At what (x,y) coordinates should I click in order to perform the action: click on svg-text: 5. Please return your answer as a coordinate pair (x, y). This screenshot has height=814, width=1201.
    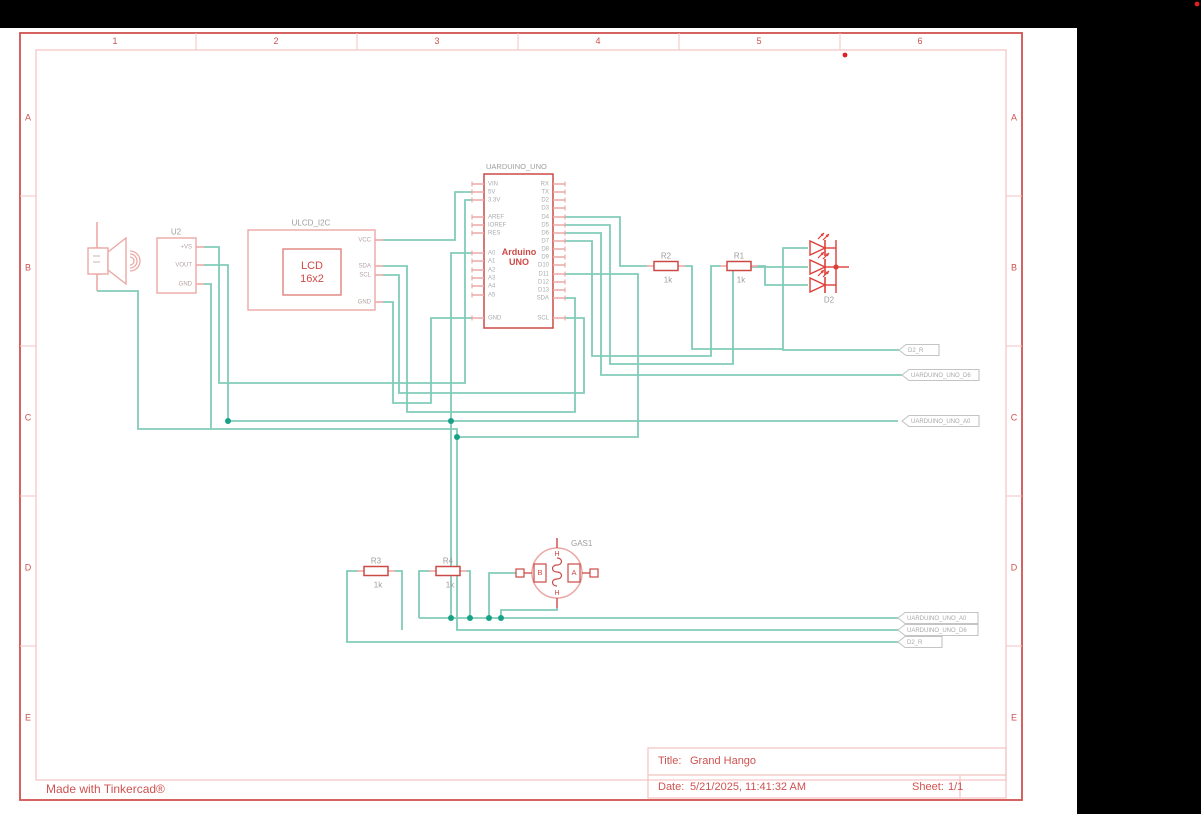
    Looking at the image, I should click on (758, 41).